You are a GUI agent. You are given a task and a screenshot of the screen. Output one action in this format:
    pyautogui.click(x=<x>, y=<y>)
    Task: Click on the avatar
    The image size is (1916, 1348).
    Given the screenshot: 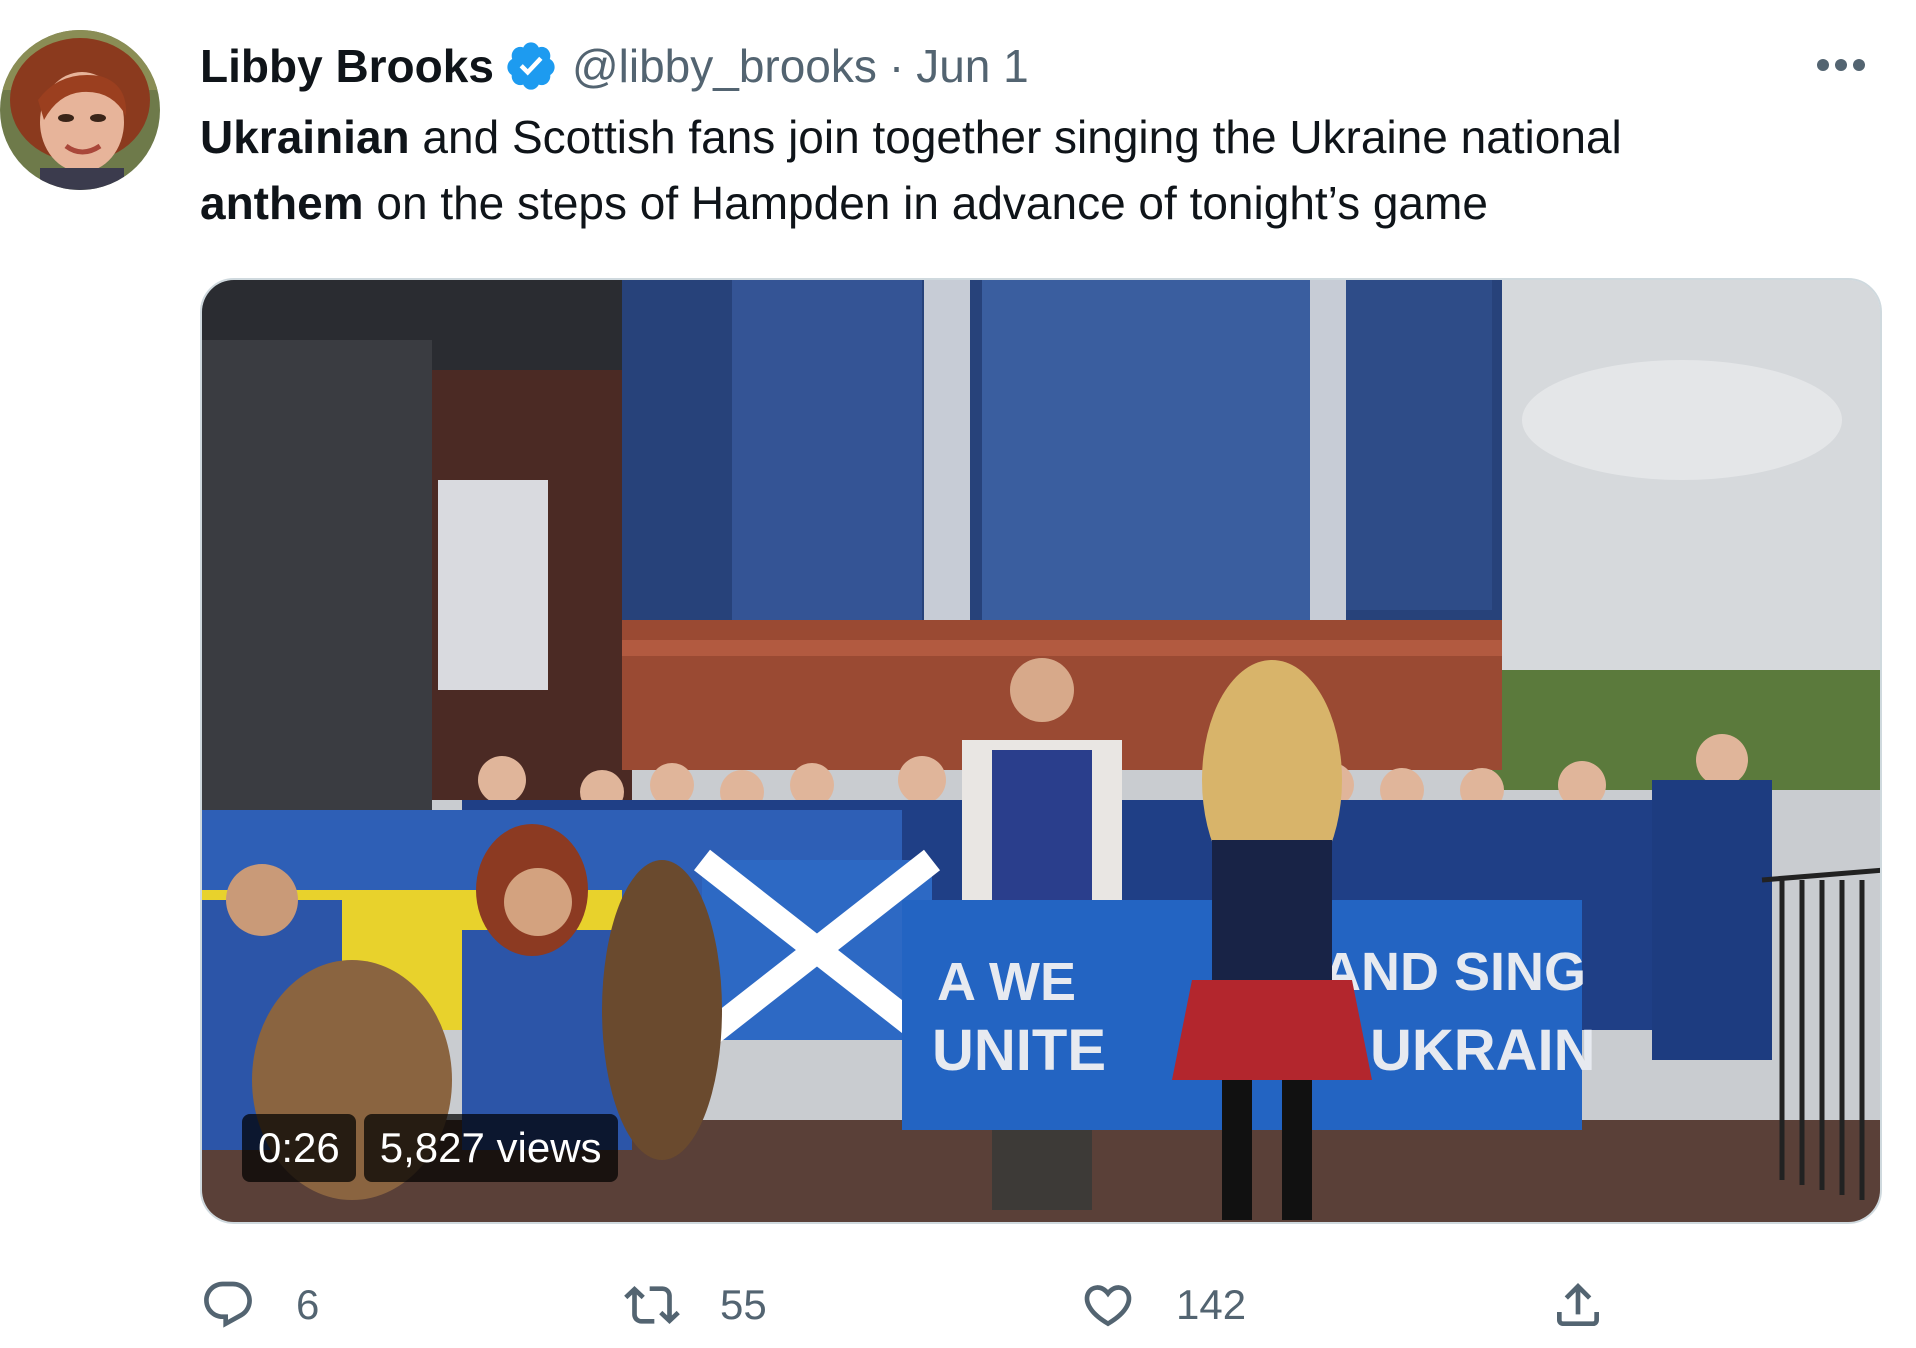 What is the action you would take?
    pyautogui.click(x=80, y=110)
    